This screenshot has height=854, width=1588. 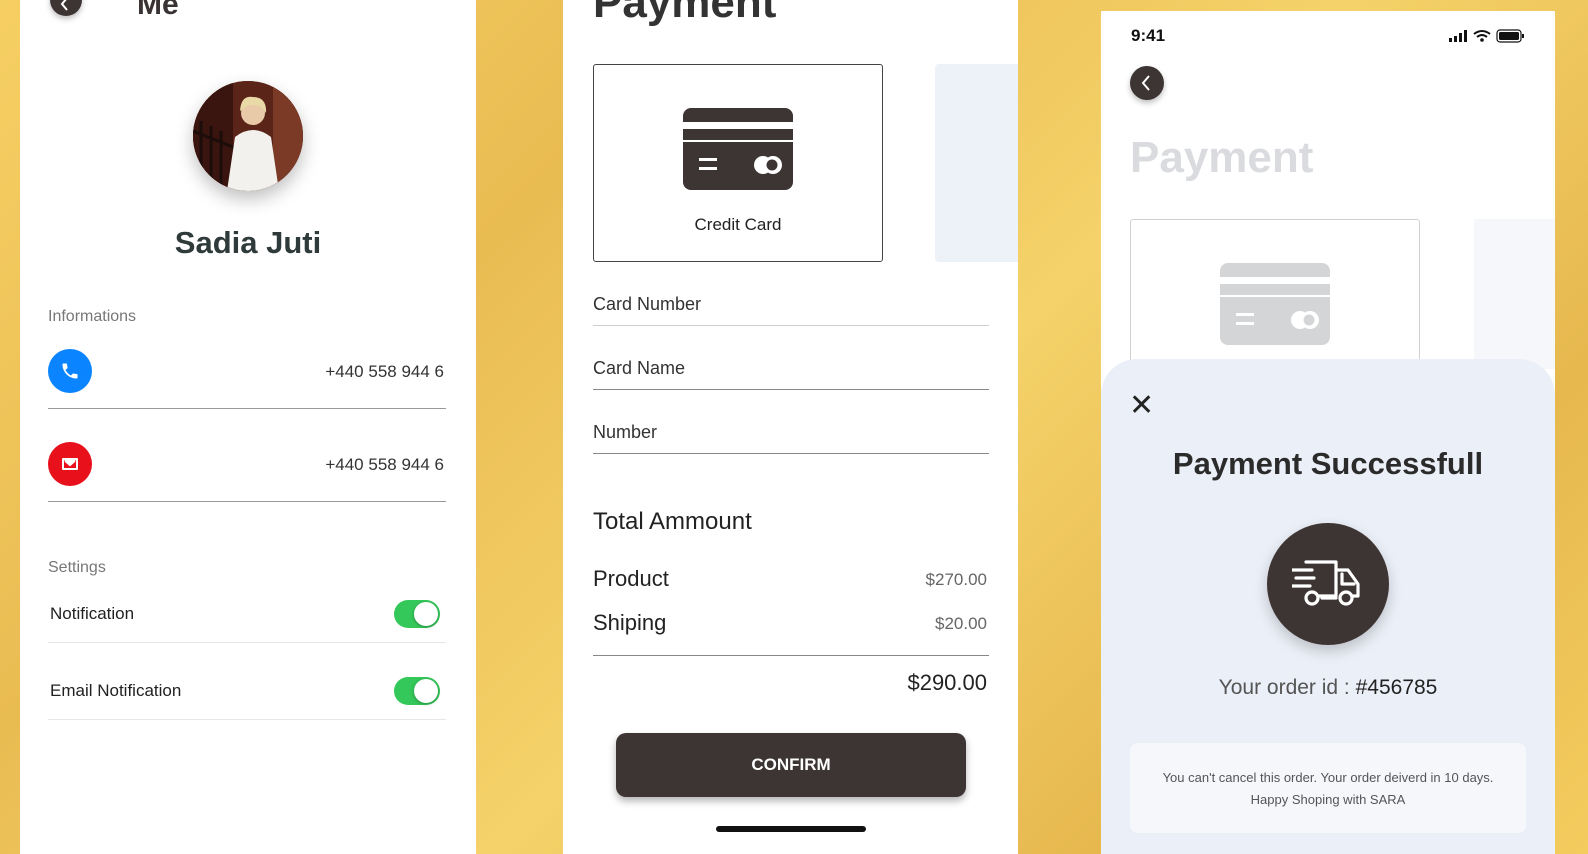 I want to click on status-icons, so click(x=1487, y=38).